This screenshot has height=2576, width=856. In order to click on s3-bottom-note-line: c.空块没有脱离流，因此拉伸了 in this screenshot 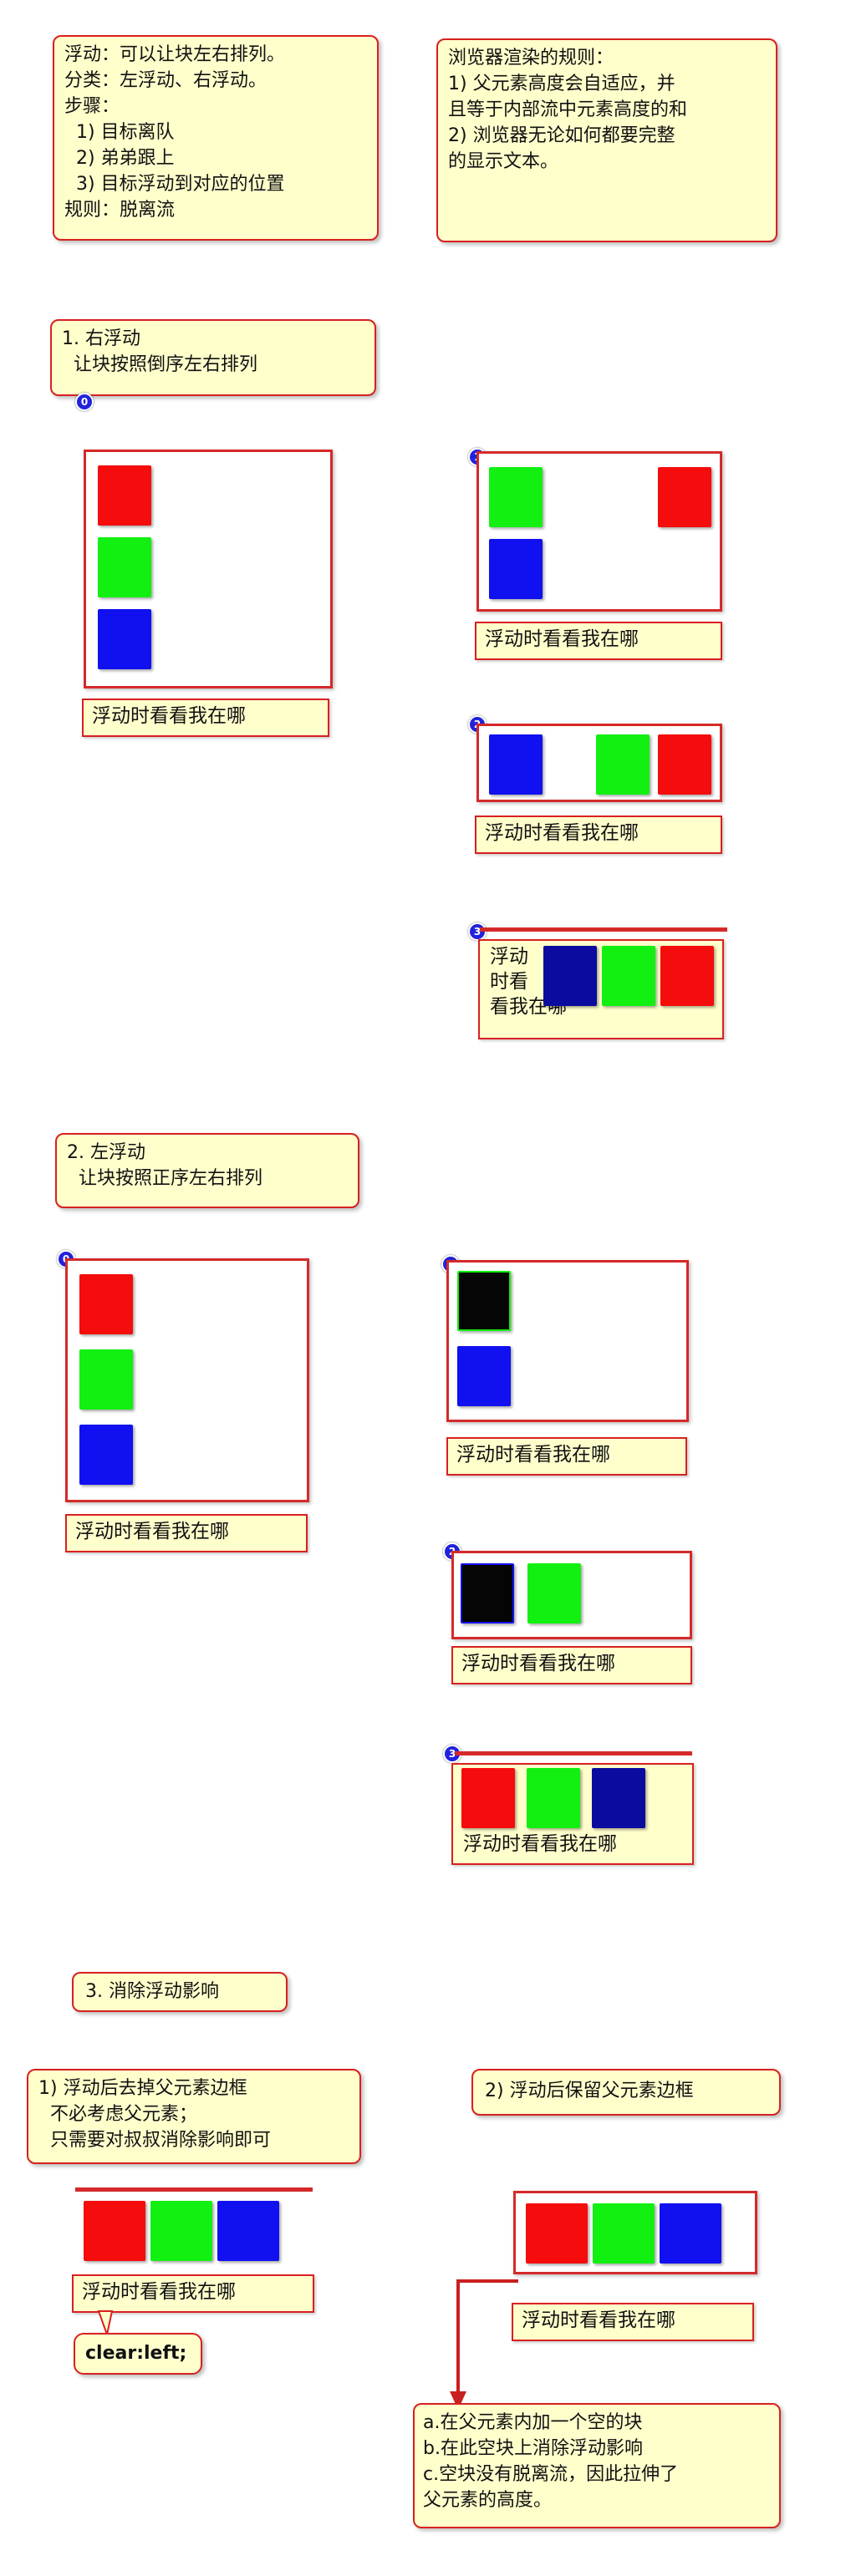, I will do `click(551, 2474)`.